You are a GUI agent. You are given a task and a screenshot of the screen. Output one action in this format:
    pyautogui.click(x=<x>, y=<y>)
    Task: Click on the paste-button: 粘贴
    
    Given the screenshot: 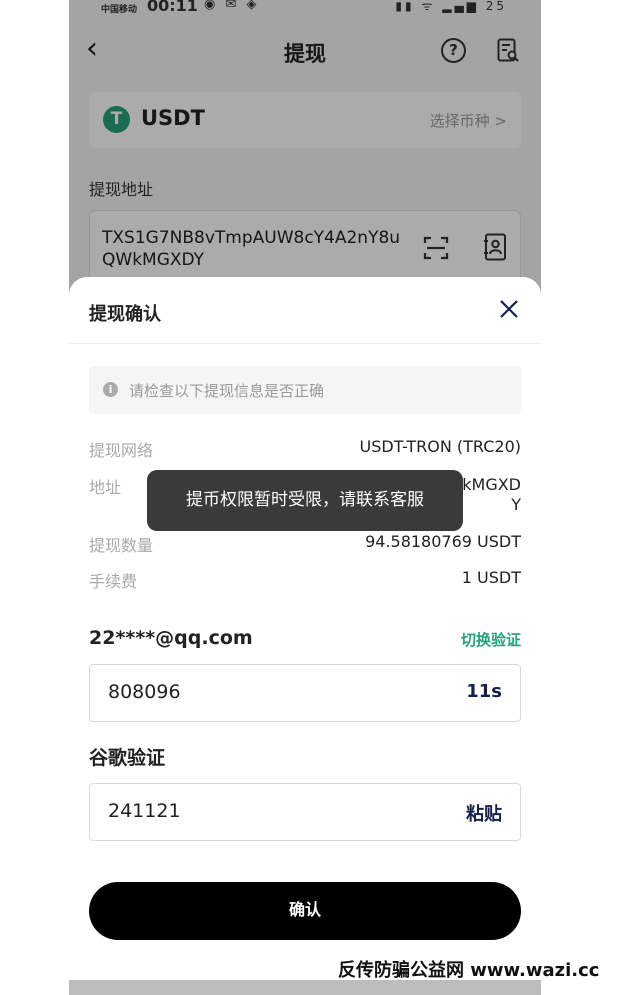 What is the action you would take?
    pyautogui.click(x=484, y=813)
    